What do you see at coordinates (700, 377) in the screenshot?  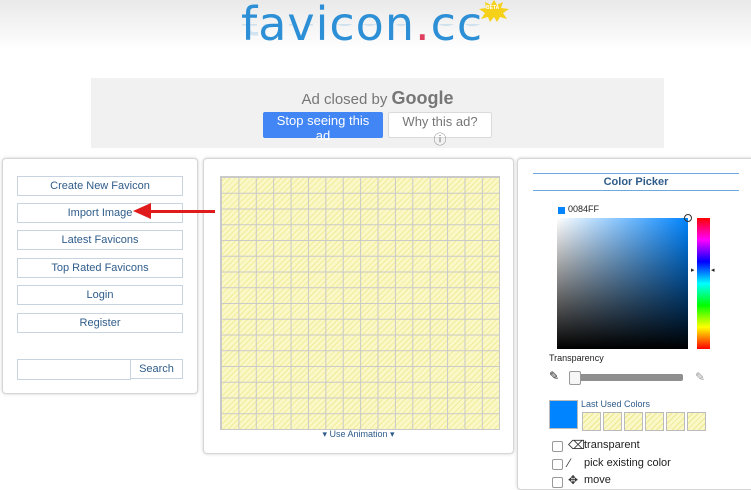 I see `transparent-pen-icon: ✎` at bounding box center [700, 377].